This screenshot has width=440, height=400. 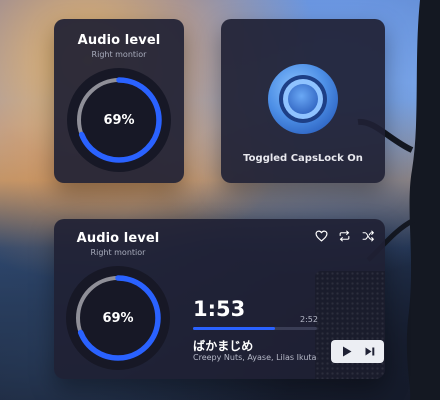 I want to click on next-button, so click(x=369, y=351).